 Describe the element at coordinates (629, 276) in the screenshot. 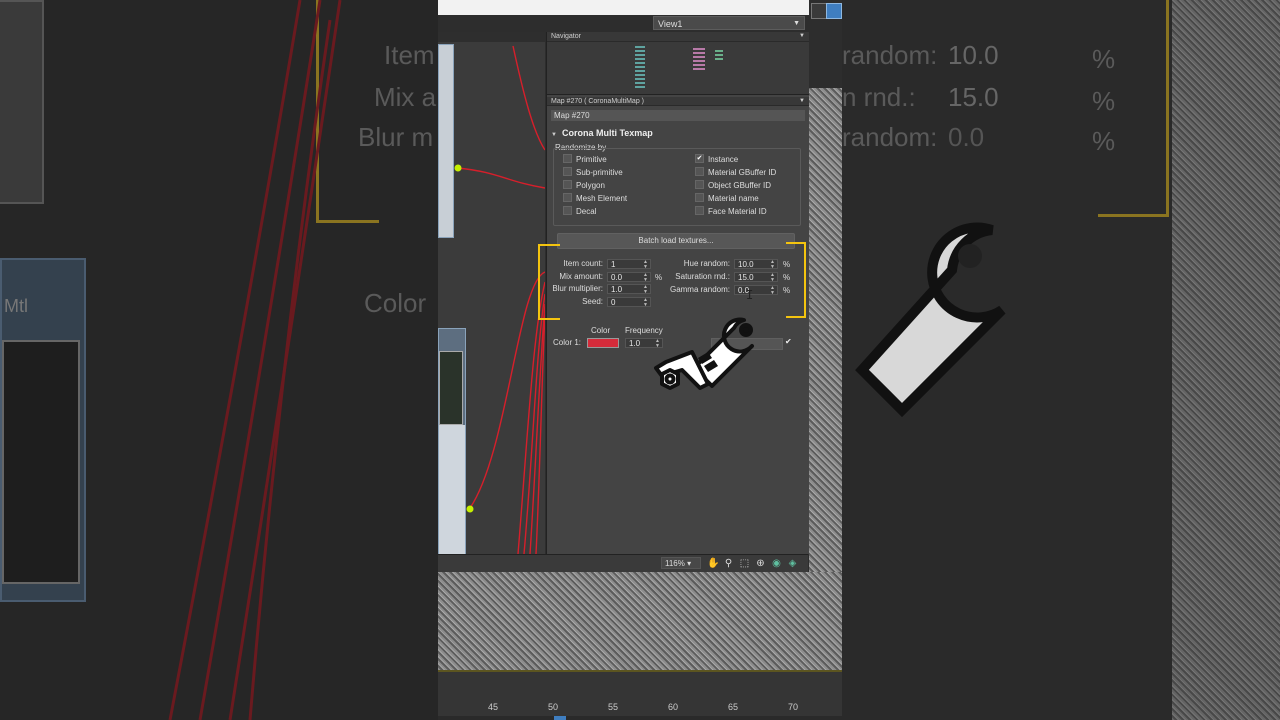

I see `mix-amount-spinner: 0.0 ▲ ▼` at that location.